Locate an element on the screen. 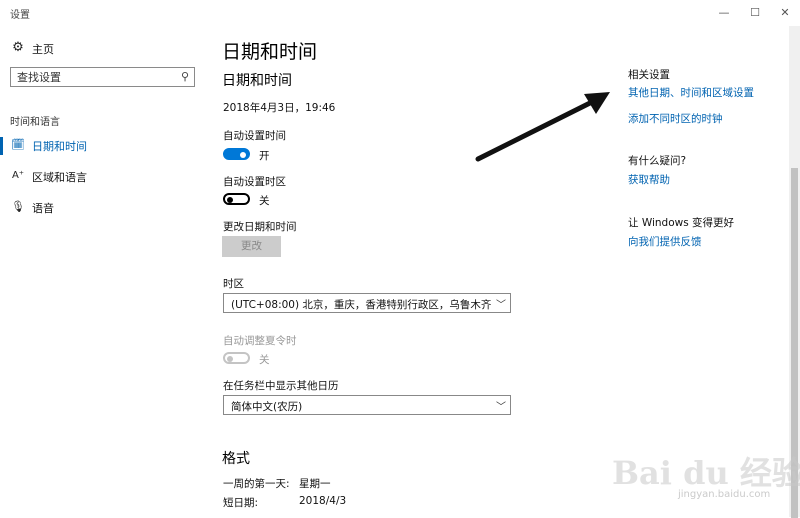 The image size is (800, 518). watermark-sub: jingyan.baidu.com is located at coordinates (724, 494).